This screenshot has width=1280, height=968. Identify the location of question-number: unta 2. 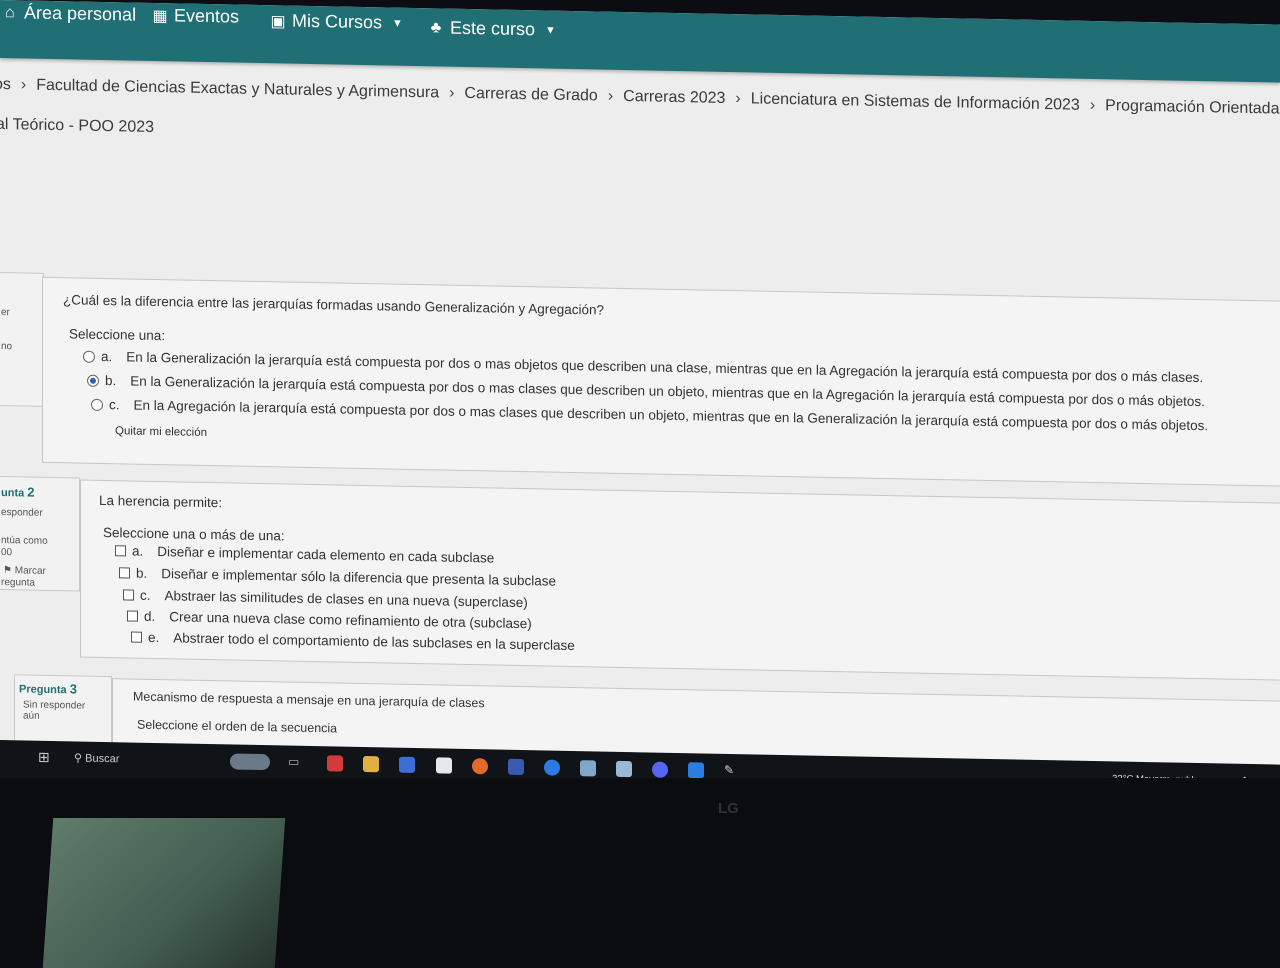
(18, 493).